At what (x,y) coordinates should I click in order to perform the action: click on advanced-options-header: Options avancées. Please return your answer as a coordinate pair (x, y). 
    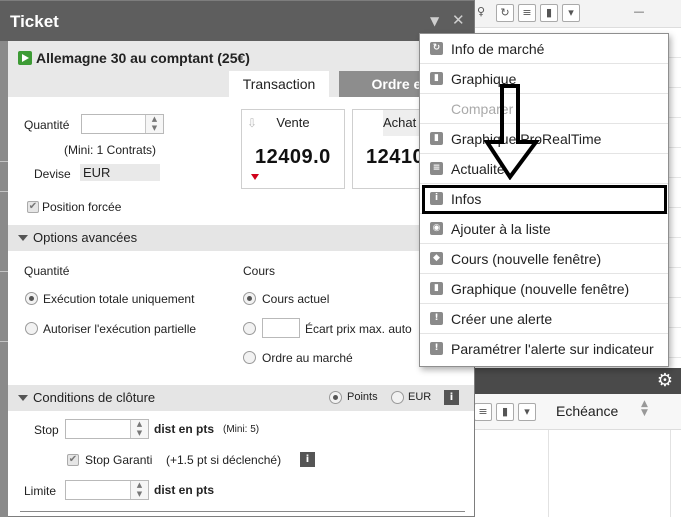
    Looking at the image, I should click on (241, 238).